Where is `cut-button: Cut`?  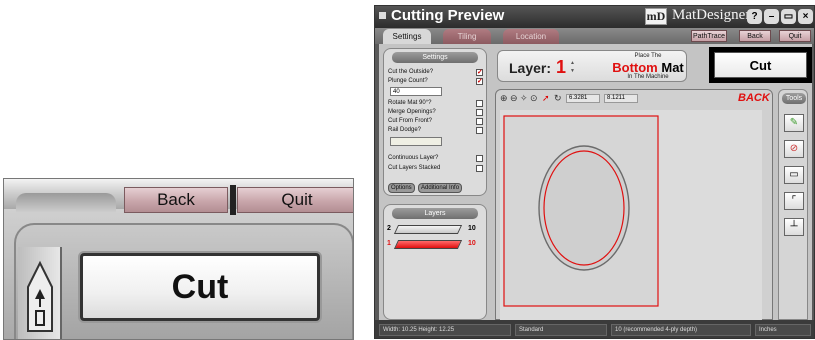
cut-button: Cut is located at coordinates (760, 65).